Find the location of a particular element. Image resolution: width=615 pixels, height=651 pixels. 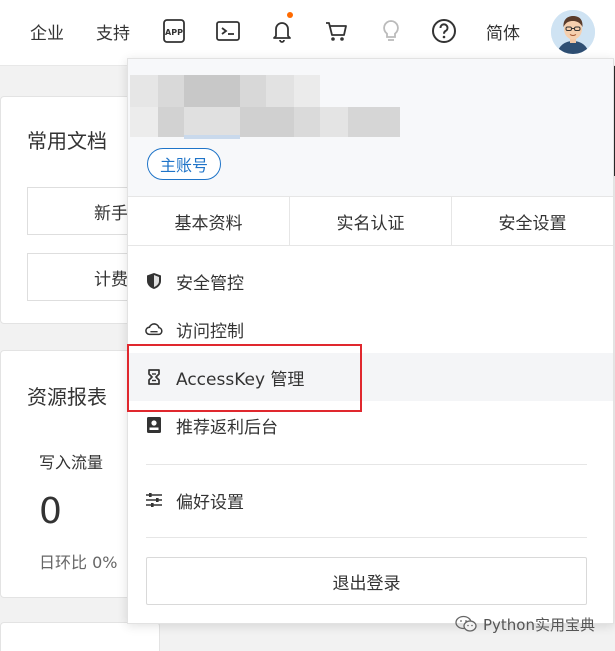

menu-label: 访问控制 is located at coordinates (210, 331).